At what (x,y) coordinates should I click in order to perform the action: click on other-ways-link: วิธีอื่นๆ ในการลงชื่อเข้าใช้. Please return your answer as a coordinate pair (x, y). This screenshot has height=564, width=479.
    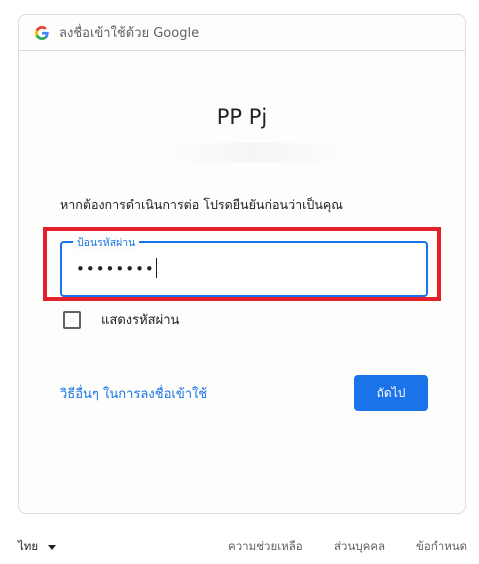
    Looking at the image, I should click on (133, 393).